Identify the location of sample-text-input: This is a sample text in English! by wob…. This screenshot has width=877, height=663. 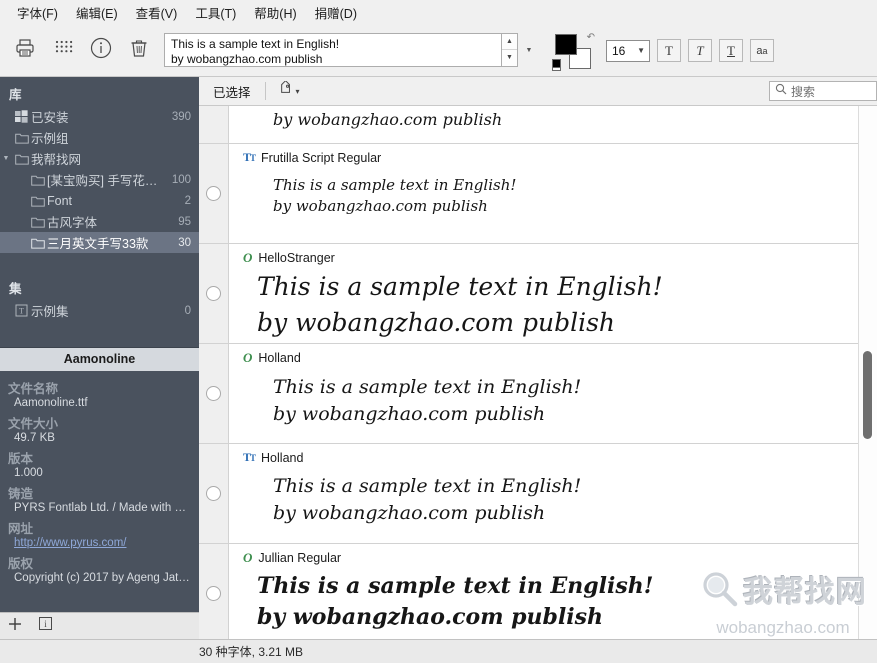
(333, 49).